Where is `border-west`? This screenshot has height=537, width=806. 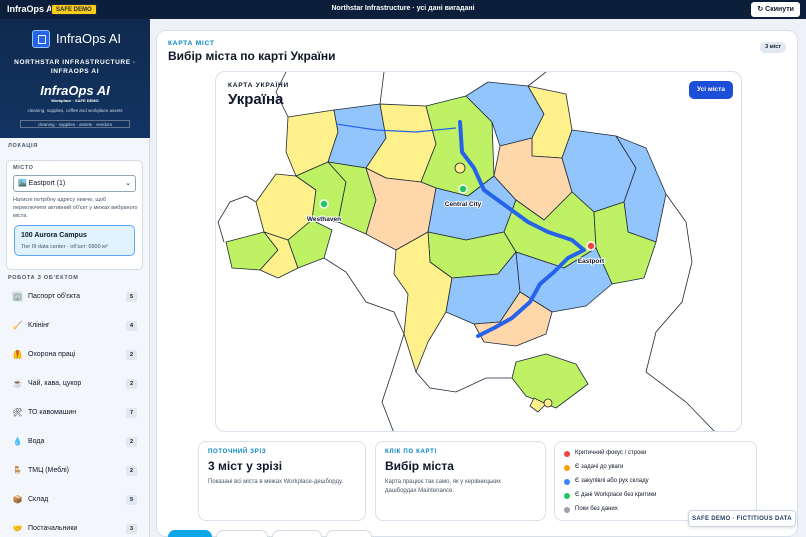
border-west is located at coordinates (237, 219).